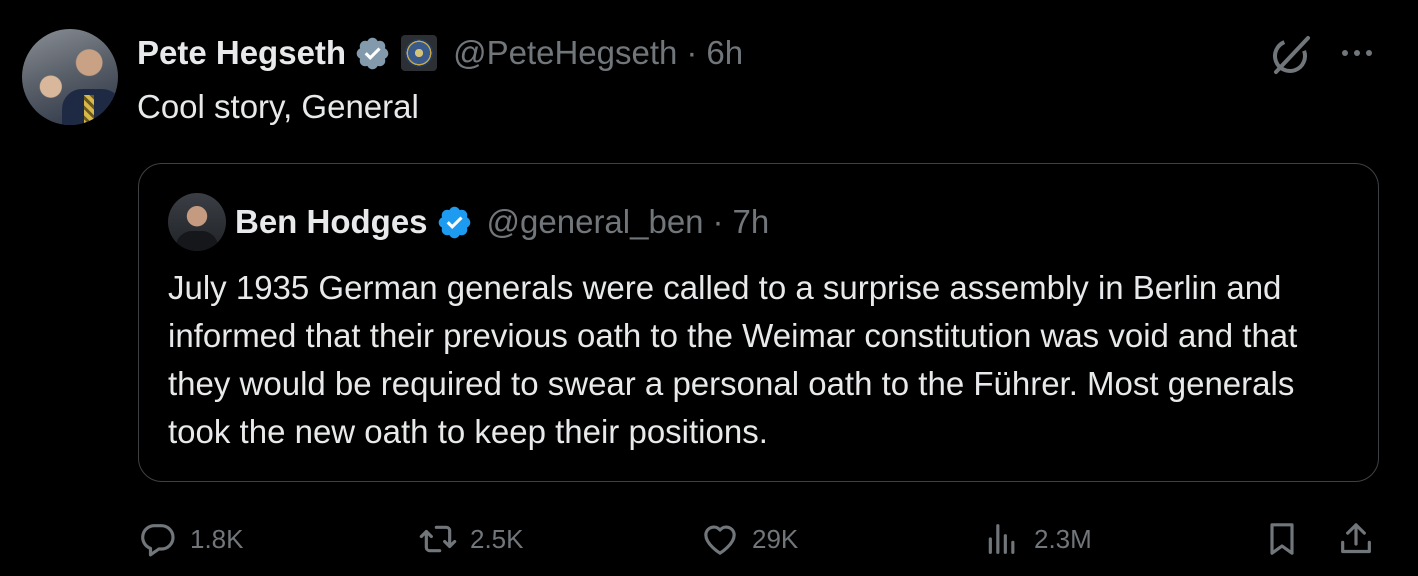  I want to click on verified-blue-badge-icon, so click(454, 222).